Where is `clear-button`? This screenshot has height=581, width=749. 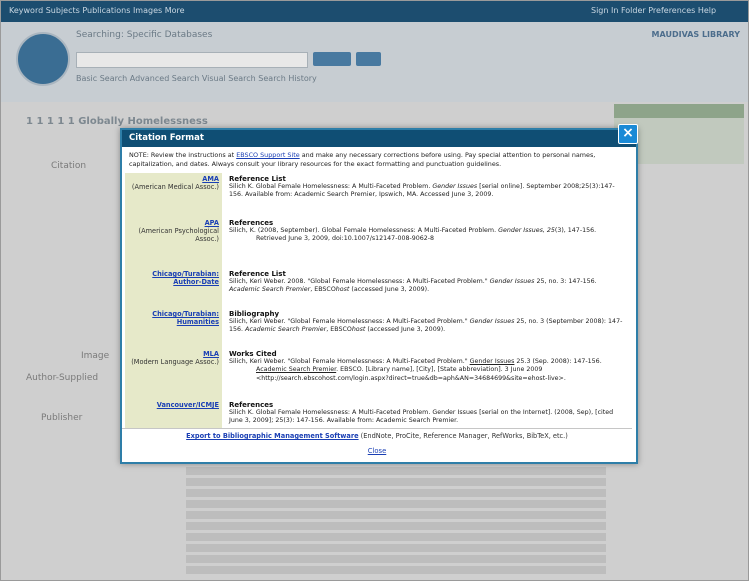 clear-button is located at coordinates (368, 59).